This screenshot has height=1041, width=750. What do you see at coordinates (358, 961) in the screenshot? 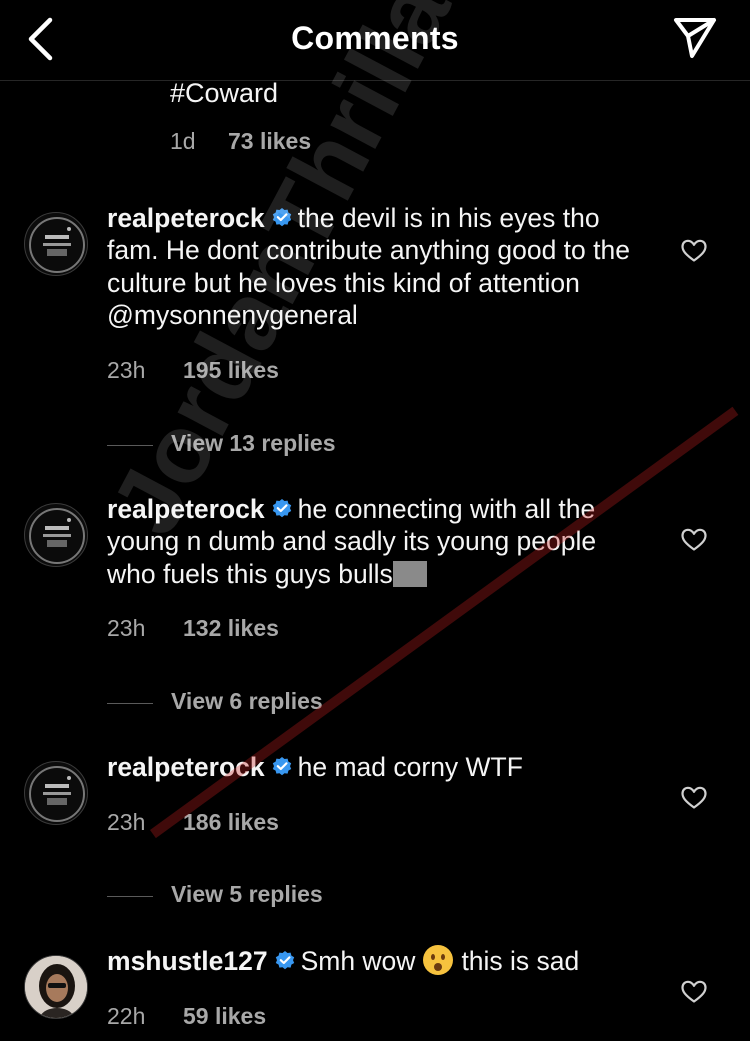
I see `comment-body: Smh wow` at bounding box center [358, 961].